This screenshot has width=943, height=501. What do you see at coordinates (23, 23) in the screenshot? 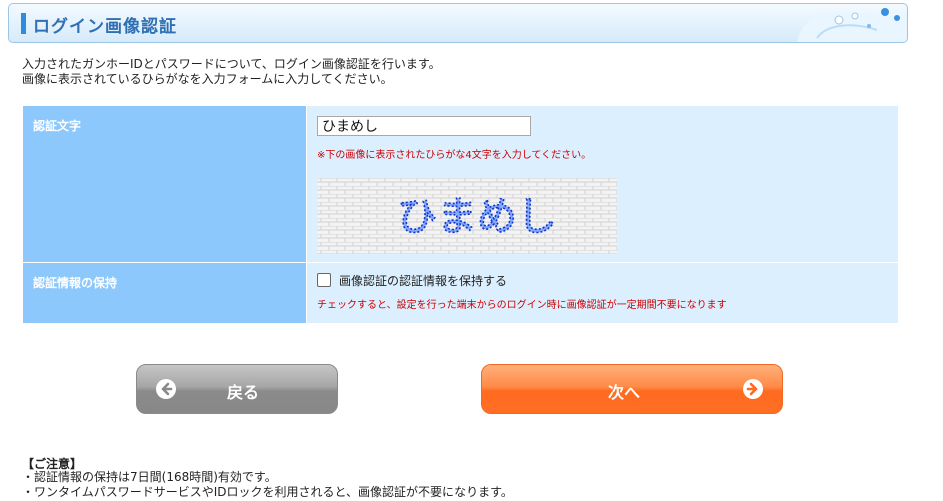
I see `header-accent-bar` at bounding box center [23, 23].